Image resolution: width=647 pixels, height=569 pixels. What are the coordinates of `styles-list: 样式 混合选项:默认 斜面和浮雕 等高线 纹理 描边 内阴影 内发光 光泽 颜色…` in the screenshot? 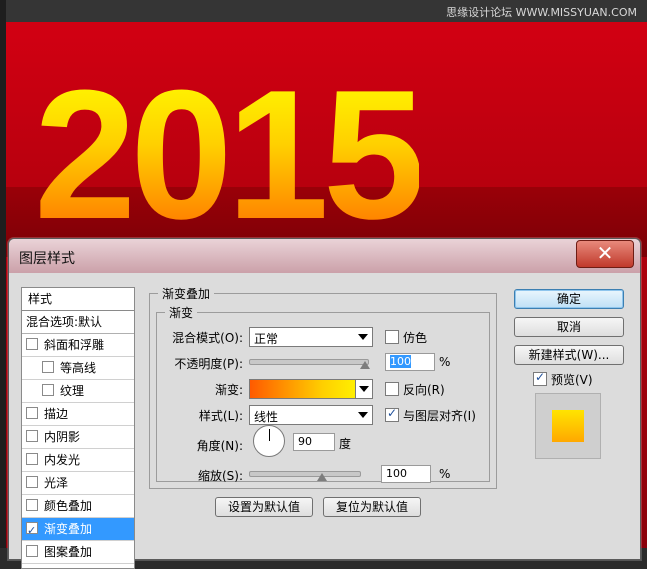 It's located at (78, 428).